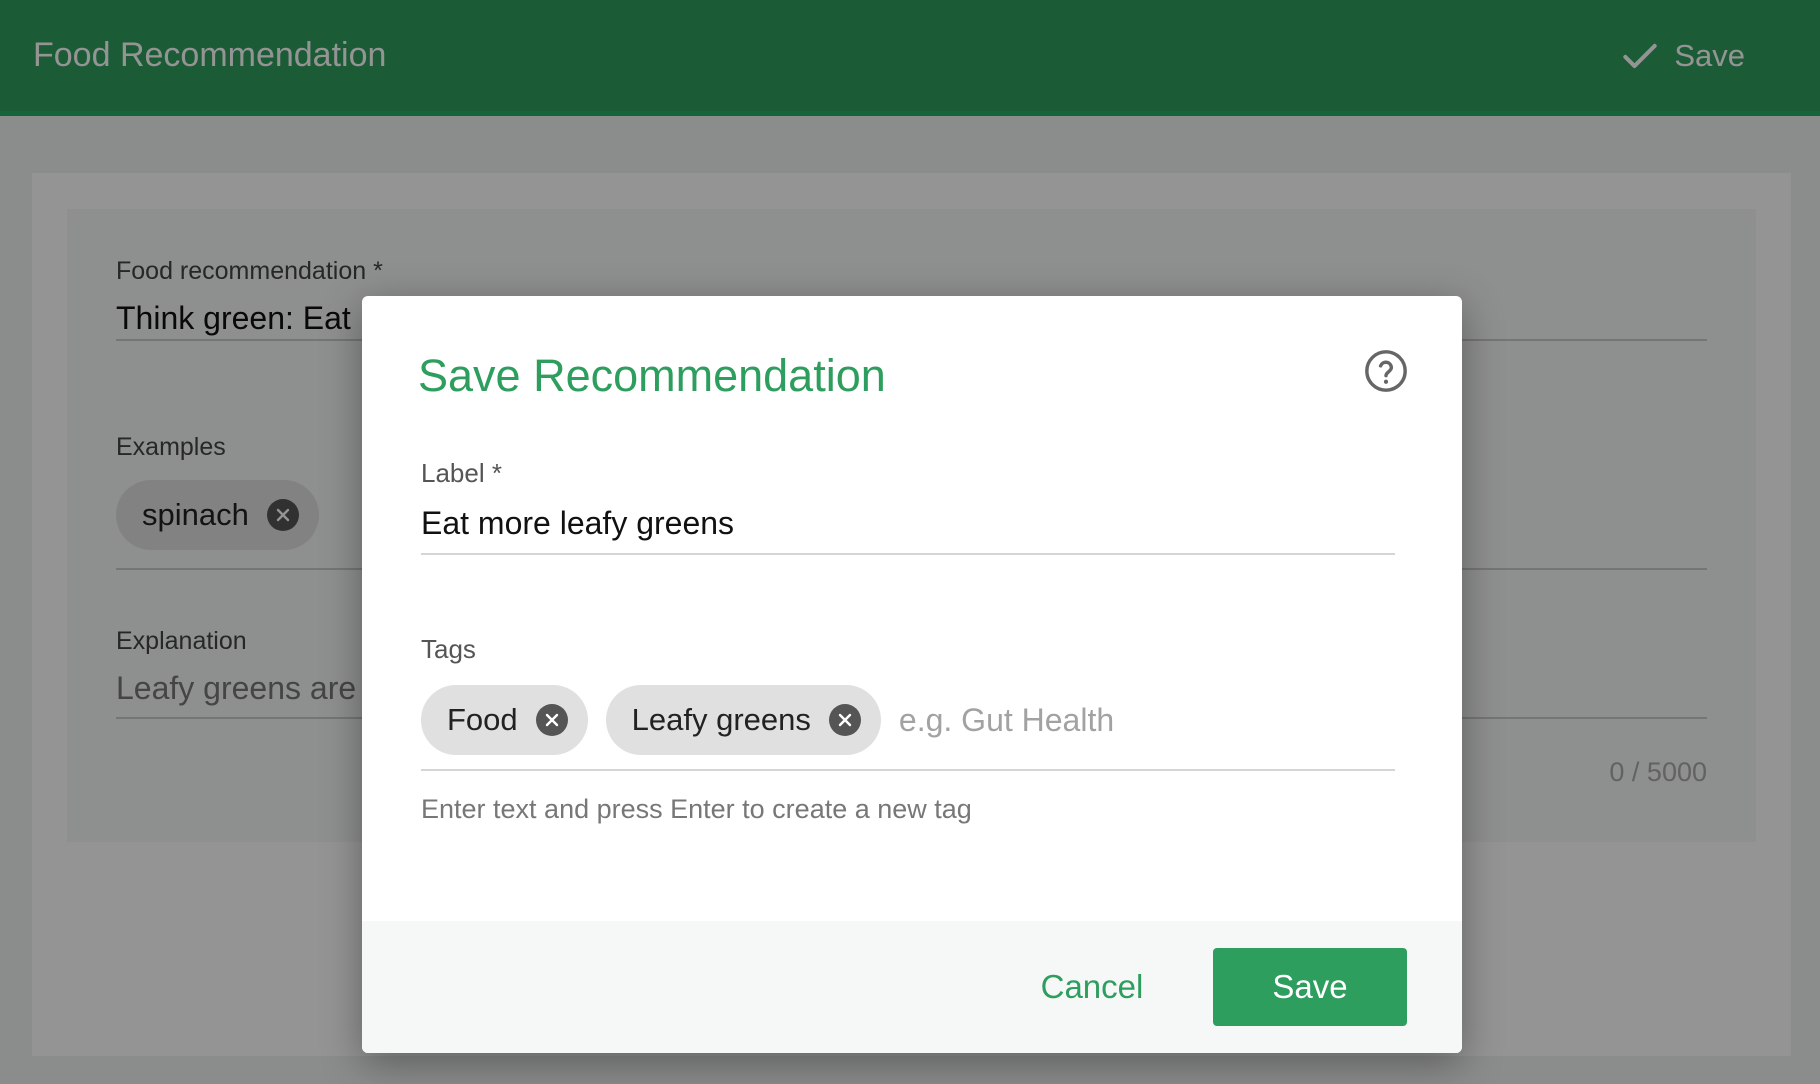 This screenshot has width=1820, height=1084. Describe the element at coordinates (908, 523) in the screenshot. I see `label-input: Eat more leafy greens` at that location.